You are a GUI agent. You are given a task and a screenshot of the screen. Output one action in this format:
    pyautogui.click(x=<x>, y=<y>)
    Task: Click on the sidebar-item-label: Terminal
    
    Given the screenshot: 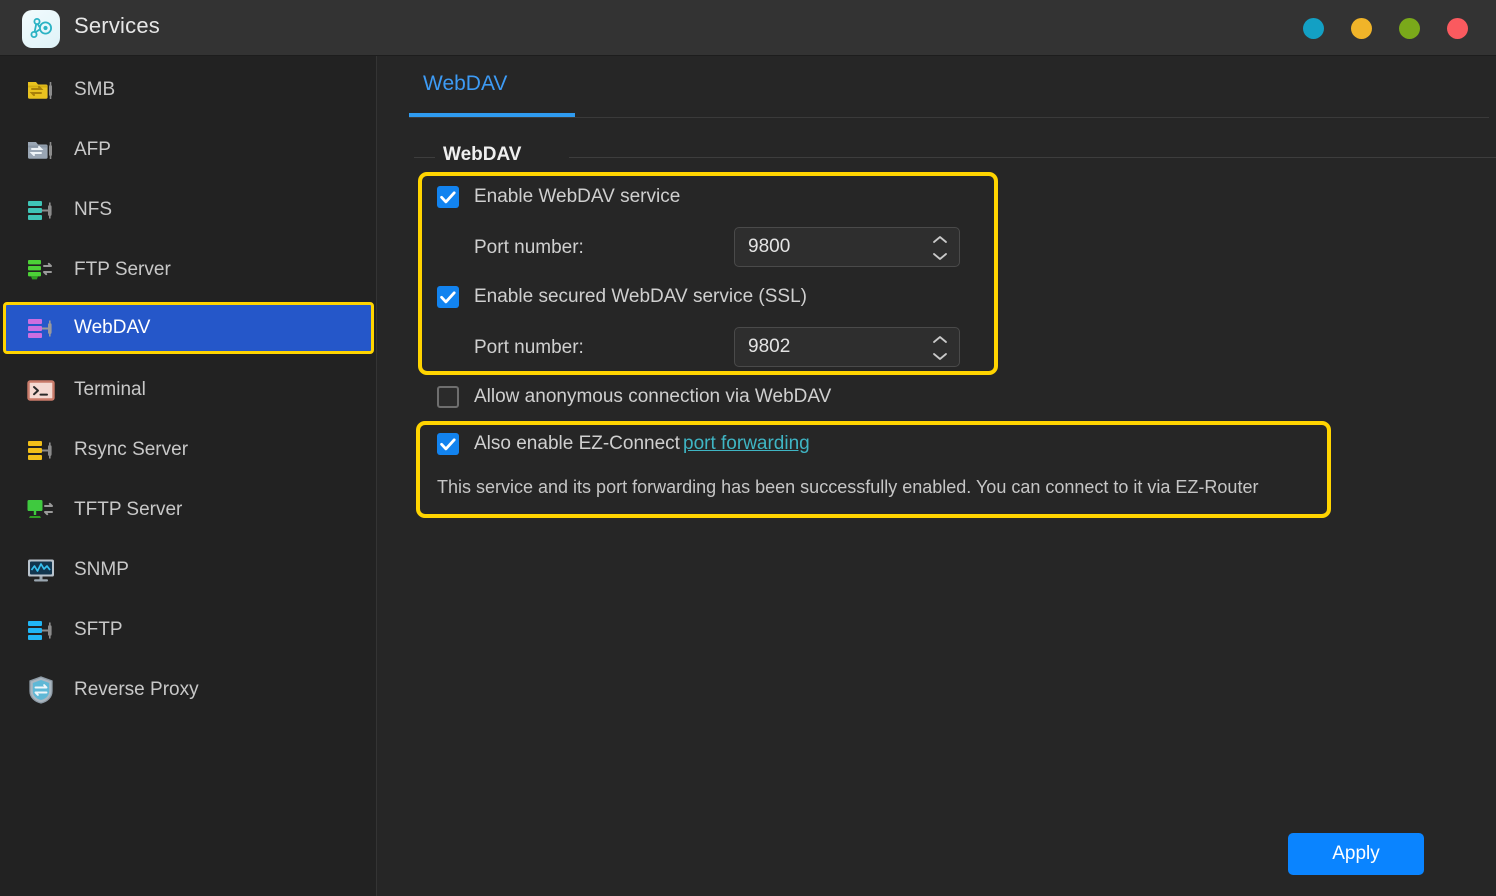 What is the action you would take?
    pyautogui.click(x=110, y=389)
    